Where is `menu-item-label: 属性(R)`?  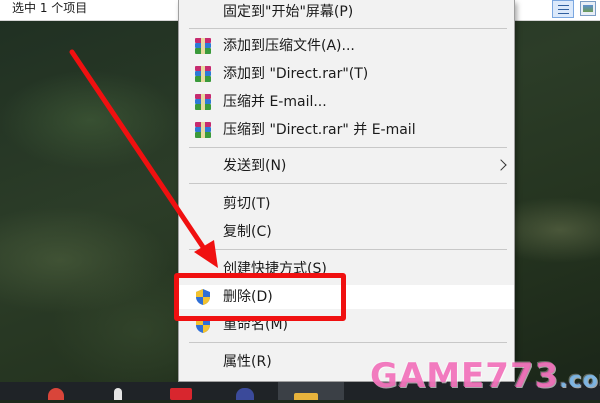
menu-item-label: 属性(R) is located at coordinates (247, 362).